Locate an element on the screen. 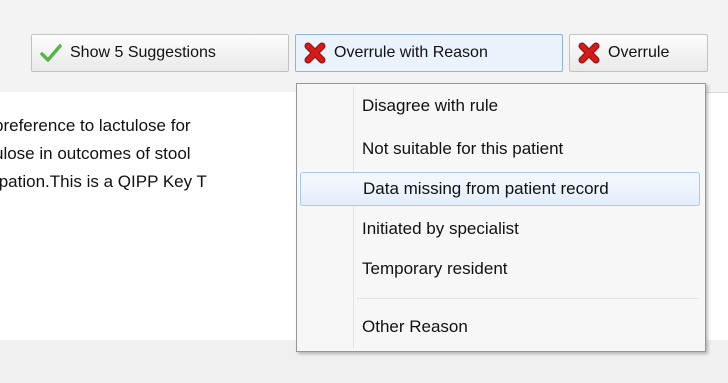 The image size is (728, 383). overrule-with-reason-button: Overrule with Reason is located at coordinates (429, 53).